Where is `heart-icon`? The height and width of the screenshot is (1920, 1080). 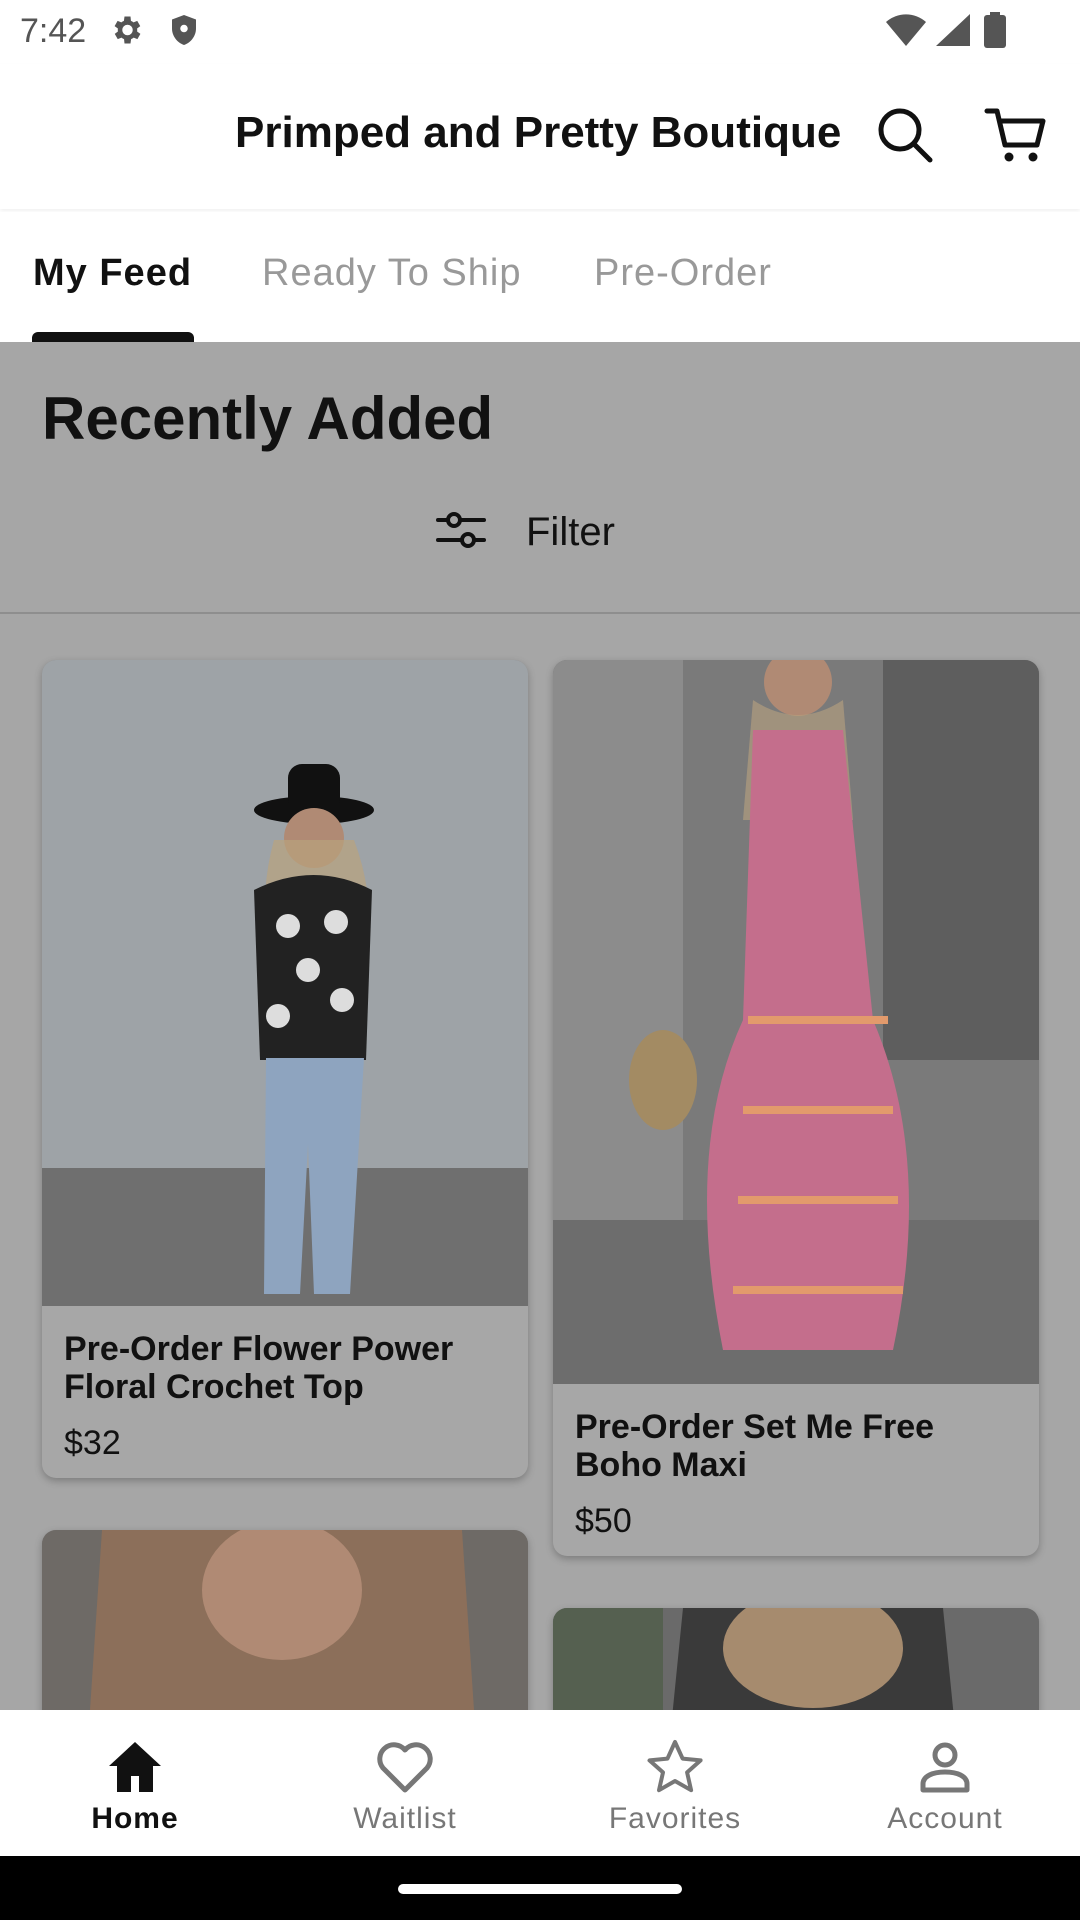
heart-icon is located at coordinates (405, 1767).